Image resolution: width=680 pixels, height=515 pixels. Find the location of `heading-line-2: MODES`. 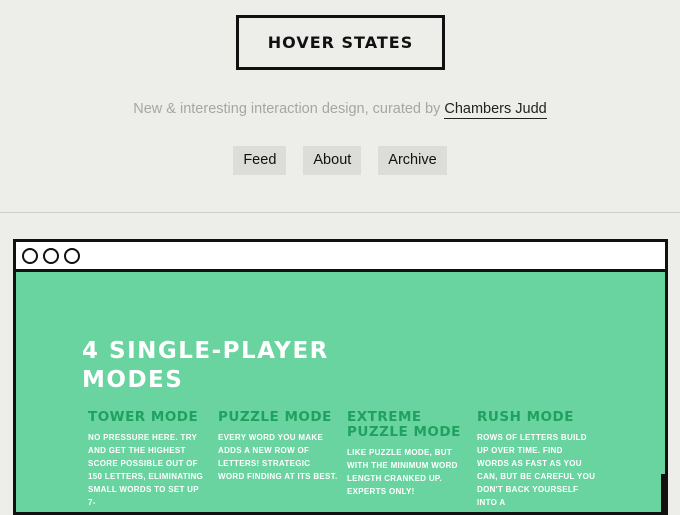

heading-line-2: MODES is located at coordinates (133, 380).